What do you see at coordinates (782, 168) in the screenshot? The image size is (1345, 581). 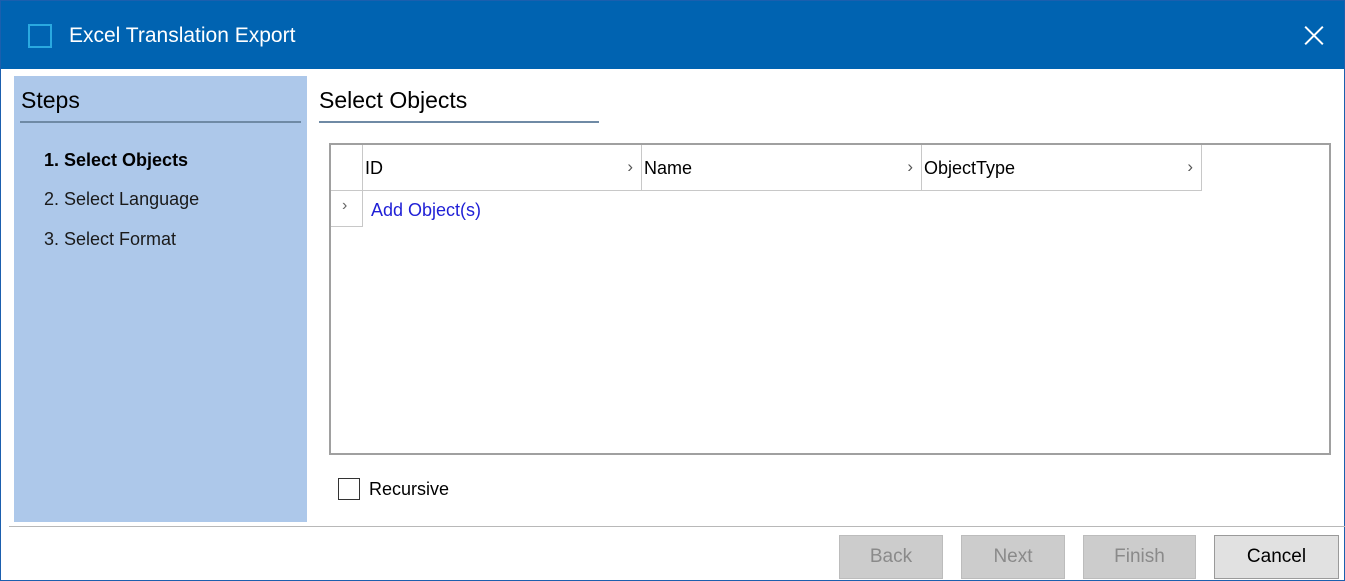 I see `column-header-name: Name ›` at bounding box center [782, 168].